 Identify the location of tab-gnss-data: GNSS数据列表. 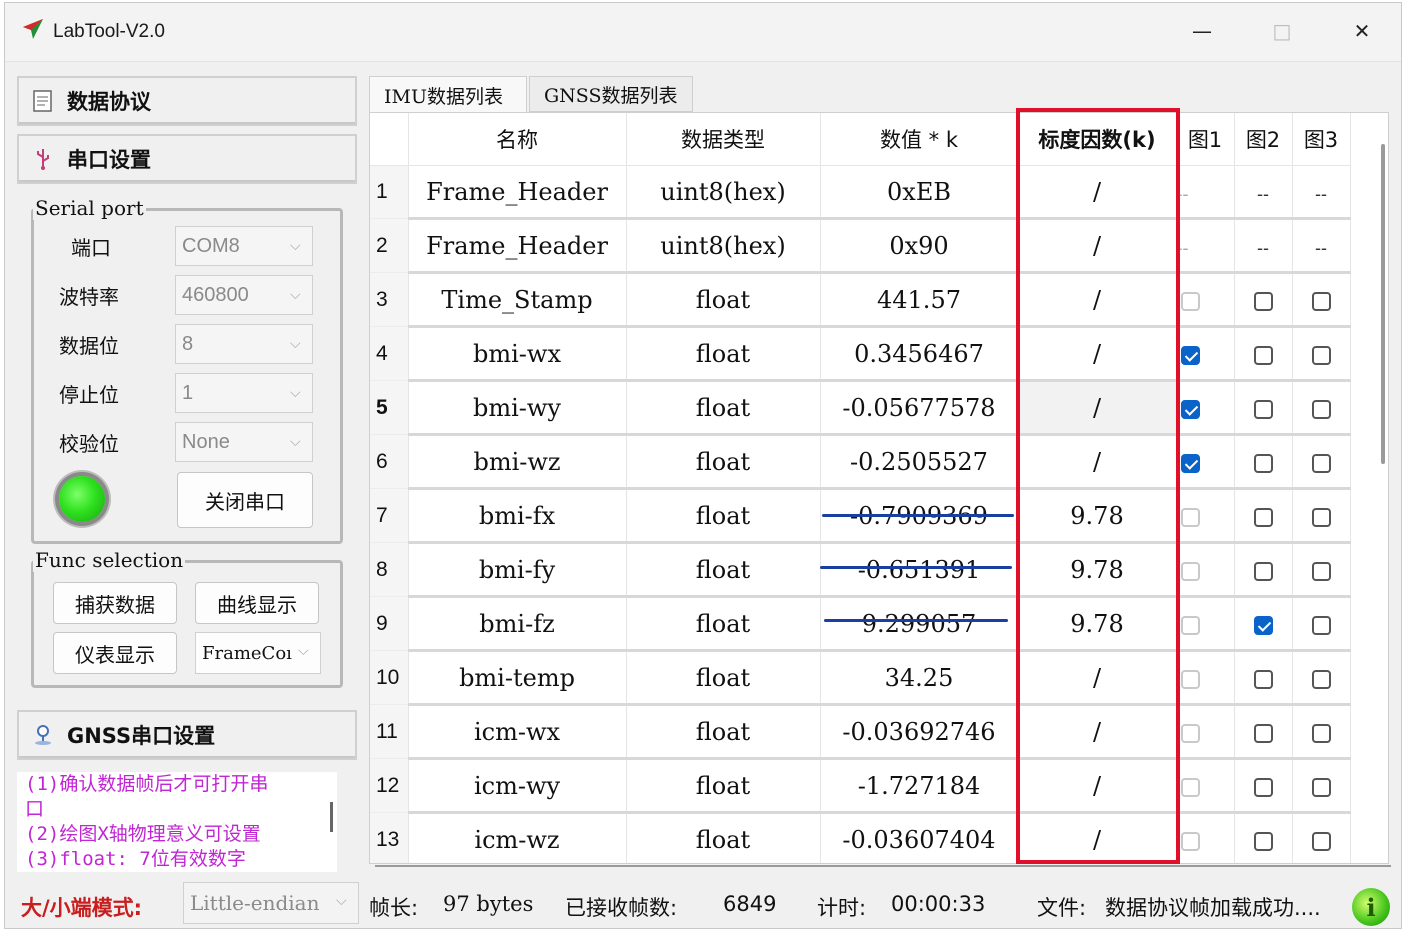
(611, 94).